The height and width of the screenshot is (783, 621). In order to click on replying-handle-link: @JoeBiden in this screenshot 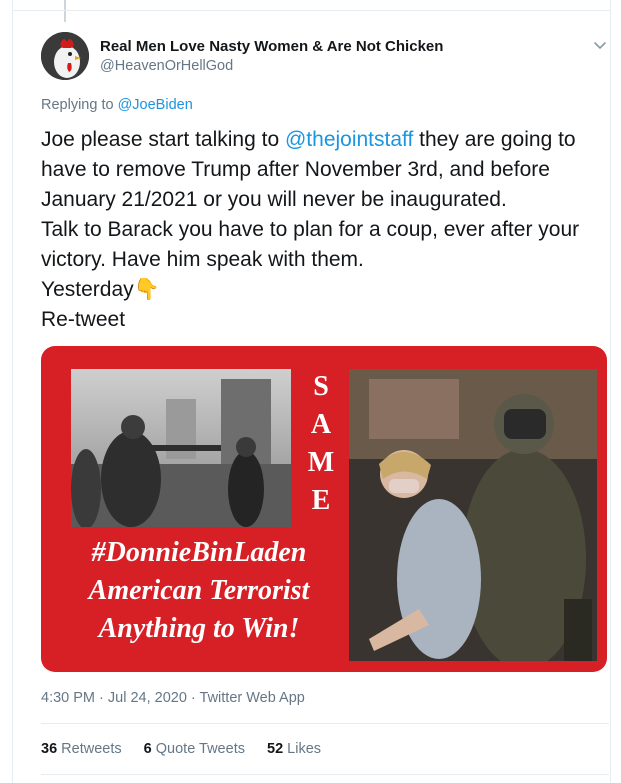, I will do `click(155, 105)`.